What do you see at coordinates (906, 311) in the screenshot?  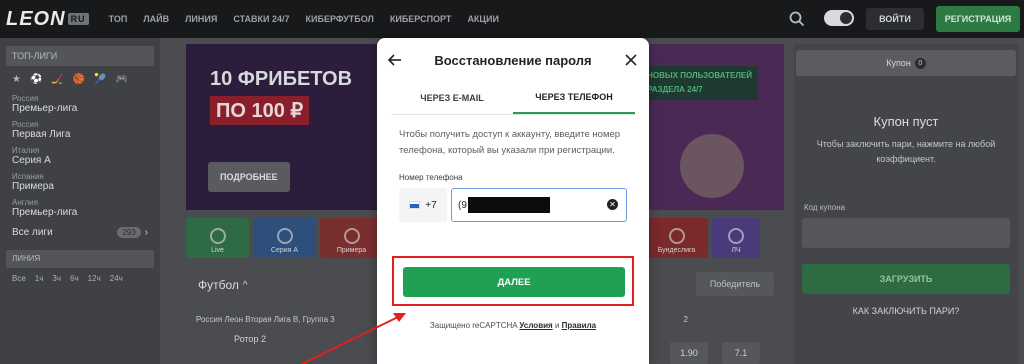 I see `how-to-bet-link: КАК ЗАКЛЮЧИТЬ ПАРИ?` at bounding box center [906, 311].